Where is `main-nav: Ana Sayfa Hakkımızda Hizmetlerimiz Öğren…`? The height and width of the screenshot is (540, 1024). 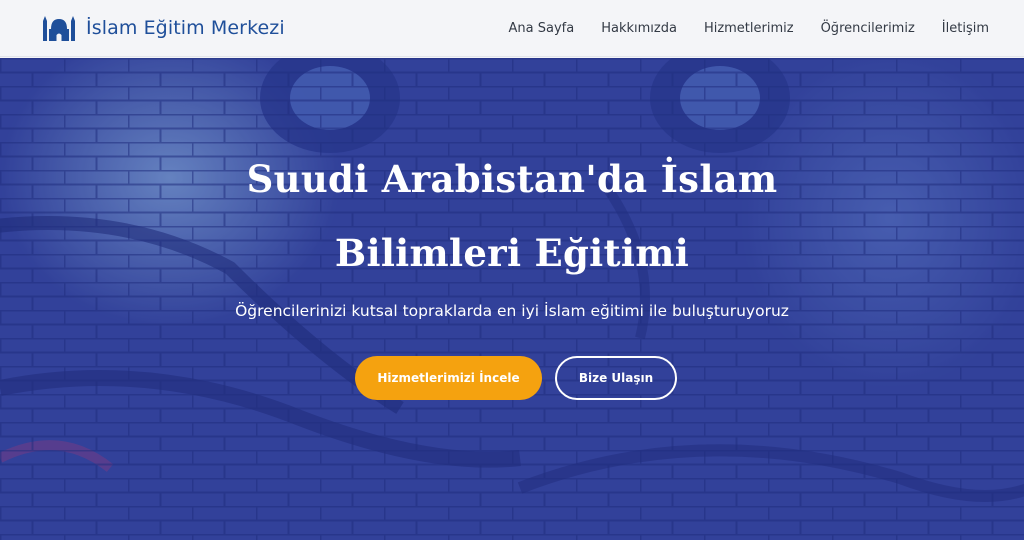
main-nav: Ana Sayfa Hakkımızda Hizmetlerimiz Öğren… is located at coordinates (749, 28).